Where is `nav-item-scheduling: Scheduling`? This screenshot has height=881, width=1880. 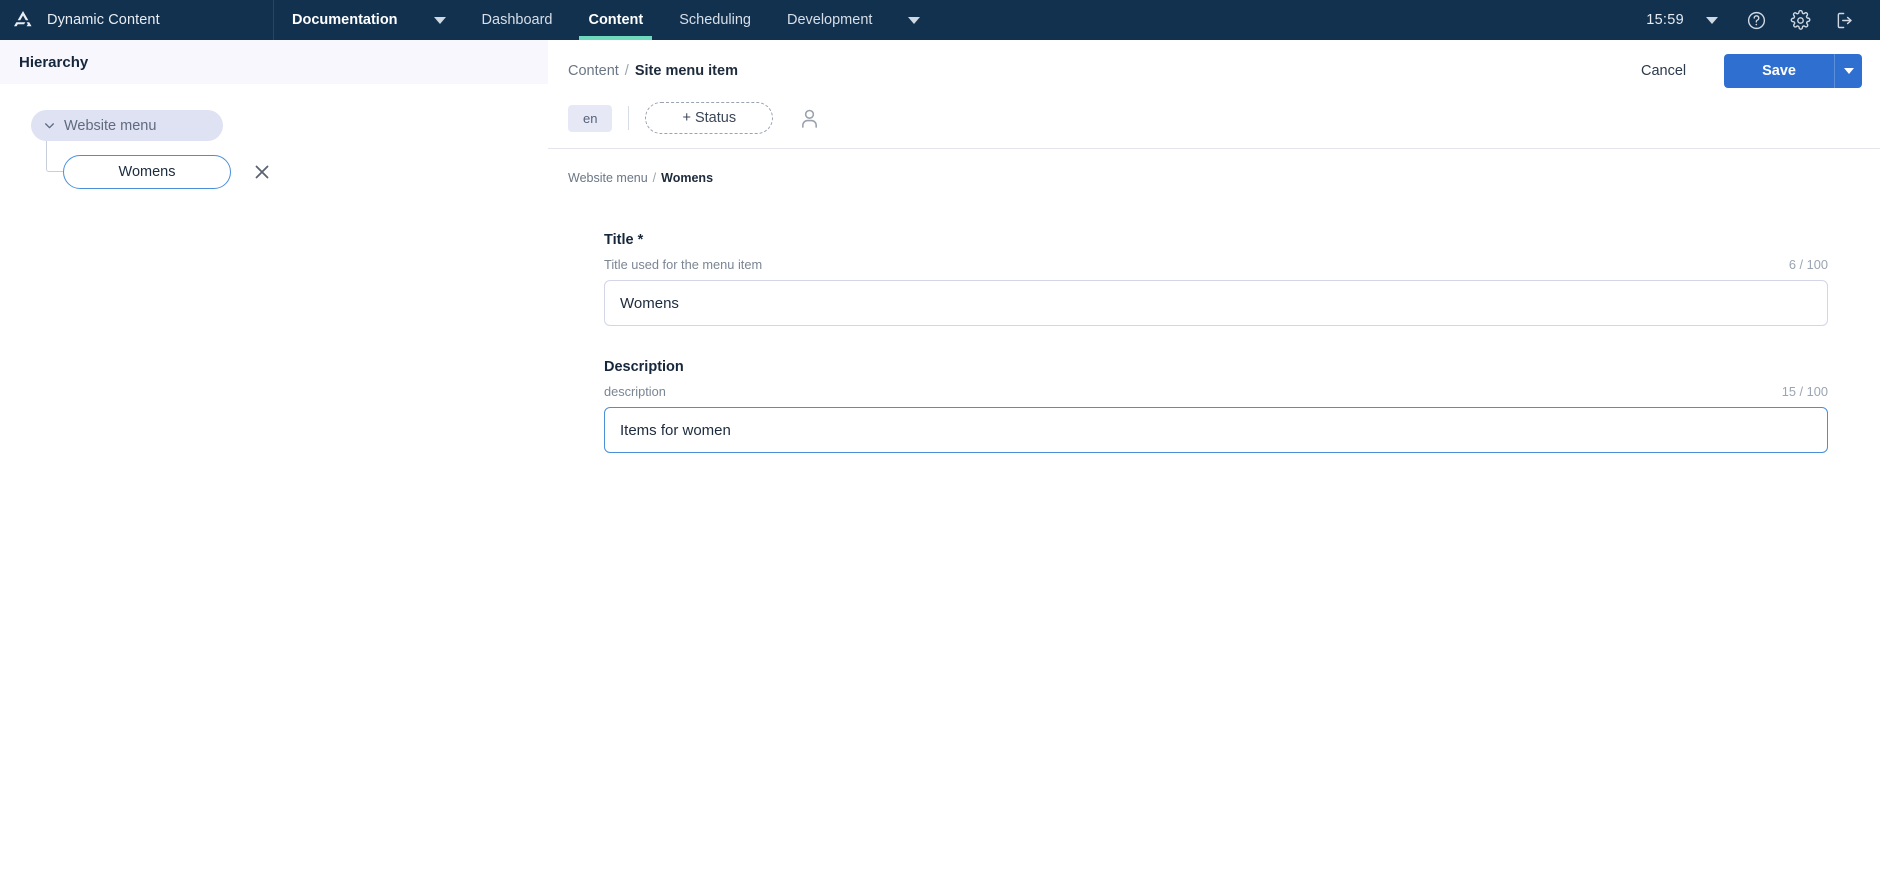
nav-item-scheduling: Scheduling is located at coordinates (715, 20).